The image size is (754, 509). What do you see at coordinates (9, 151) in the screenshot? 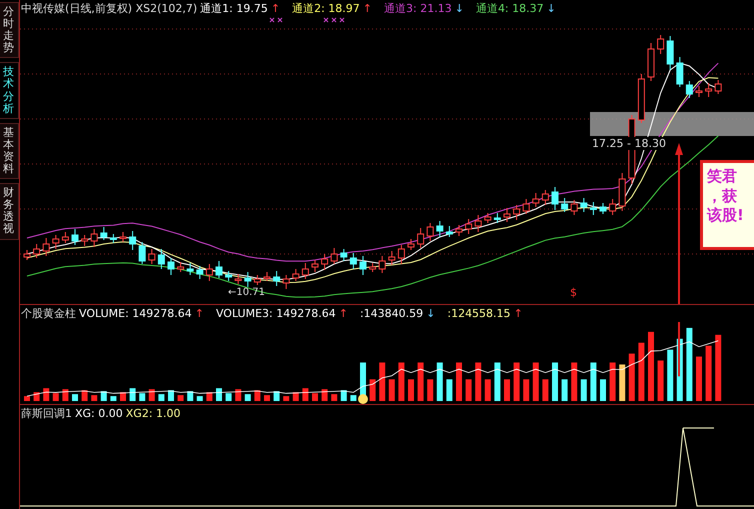
I see `side-tab: 基本资料` at bounding box center [9, 151].